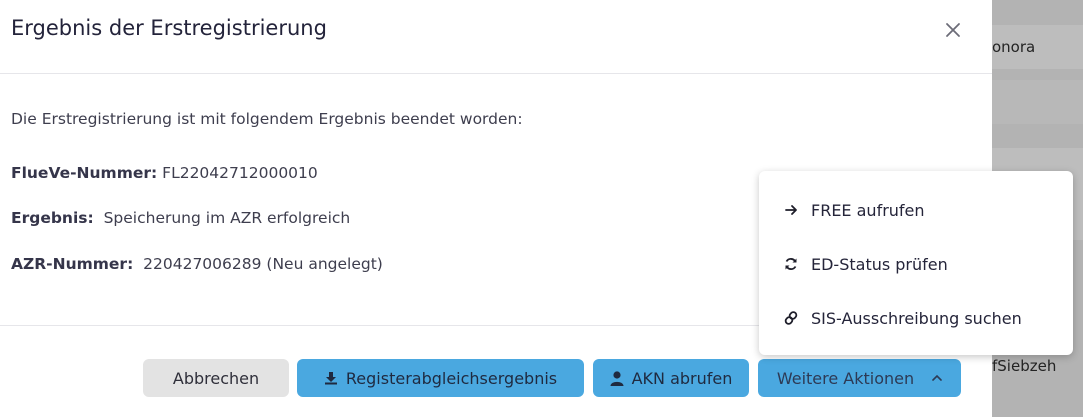 This screenshot has width=1083, height=417. Describe the element at coordinates (1037, 102) in the screenshot. I see `background-row` at that location.